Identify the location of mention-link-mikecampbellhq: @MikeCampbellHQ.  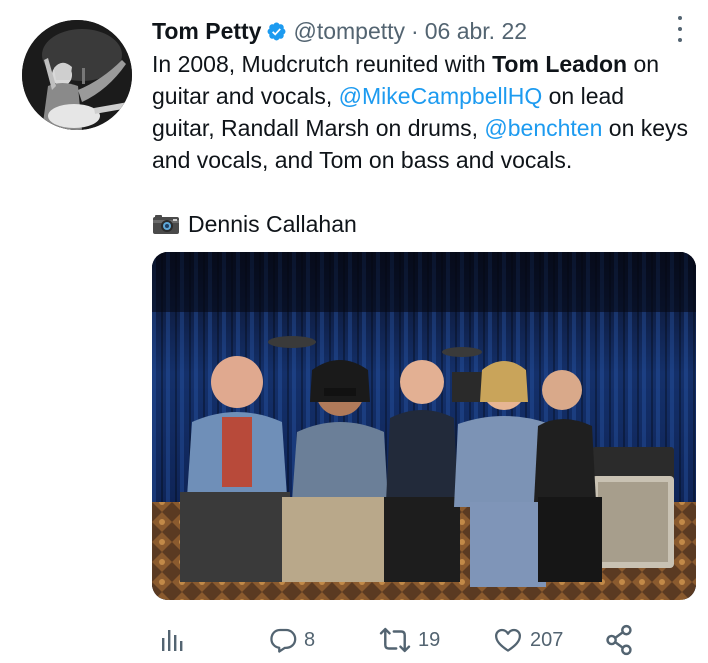
(441, 96).